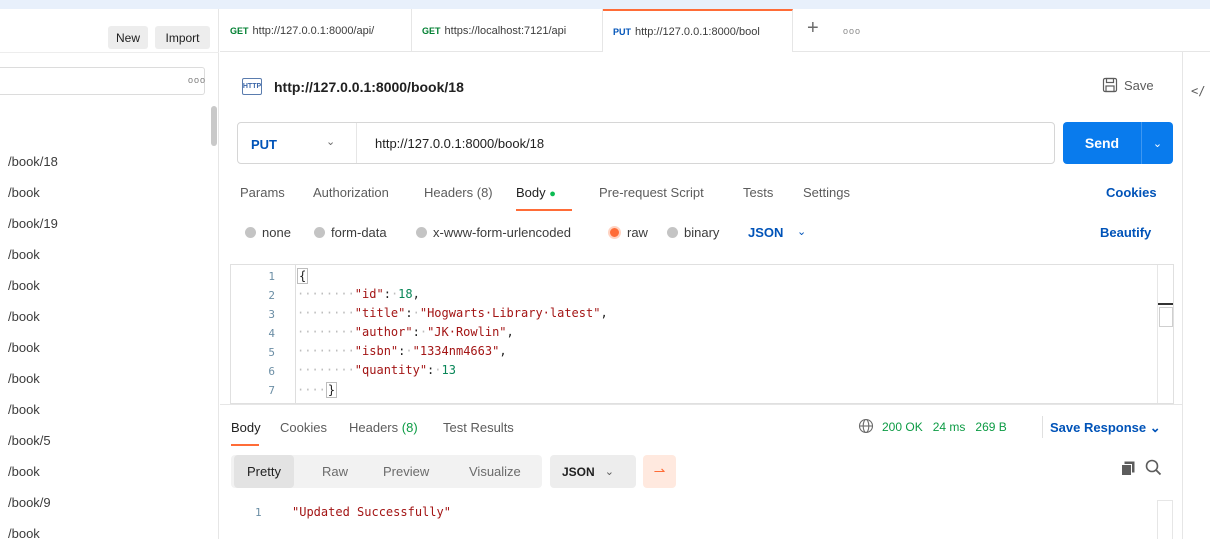 Image resolution: width=1210 pixels, height=539 pixels. Describe the element at coordinates (493, 232) in the screenshot. I see `radio-urlencoded: x-www-form-urlencoded` at that location.